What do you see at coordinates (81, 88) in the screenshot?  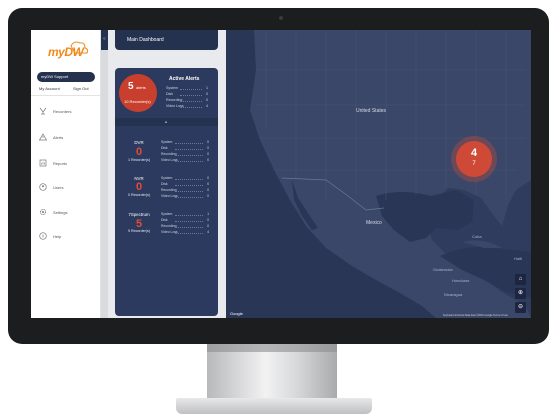 I see `sign-out-link: Sign Out` at bounding box center [81, 88].